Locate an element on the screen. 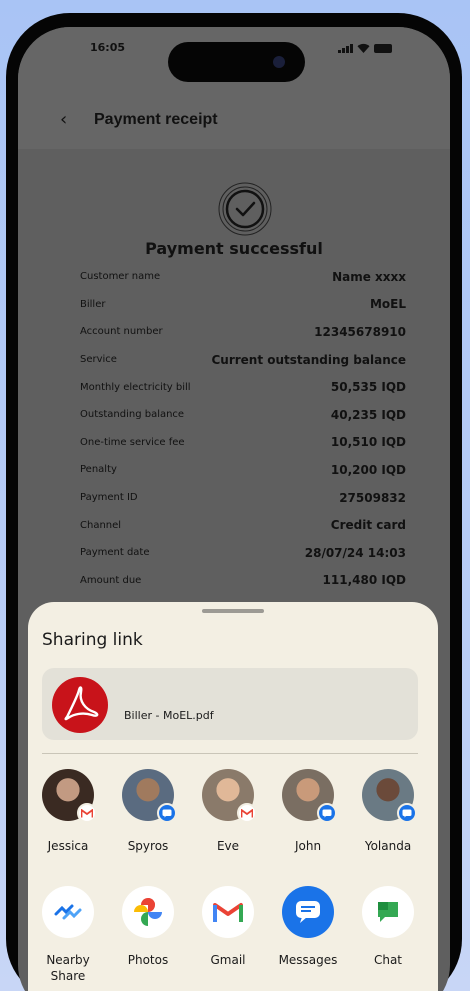  app-label: Photos is located at coordinates (148, 960).